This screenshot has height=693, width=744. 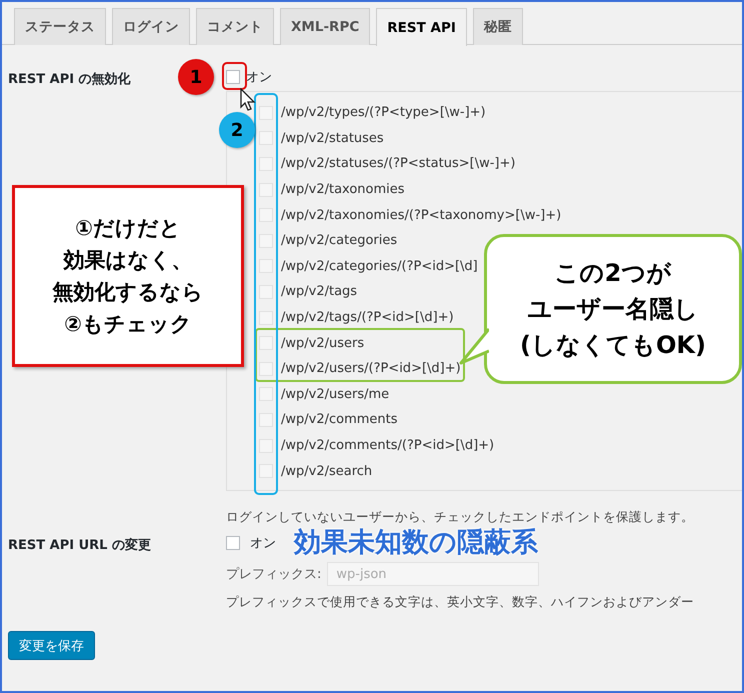 I want to click on description: プレフィックスで使用できる文字は、英小文字、数字、ハイフンおよびアンダー, so click(x=460, y=601).